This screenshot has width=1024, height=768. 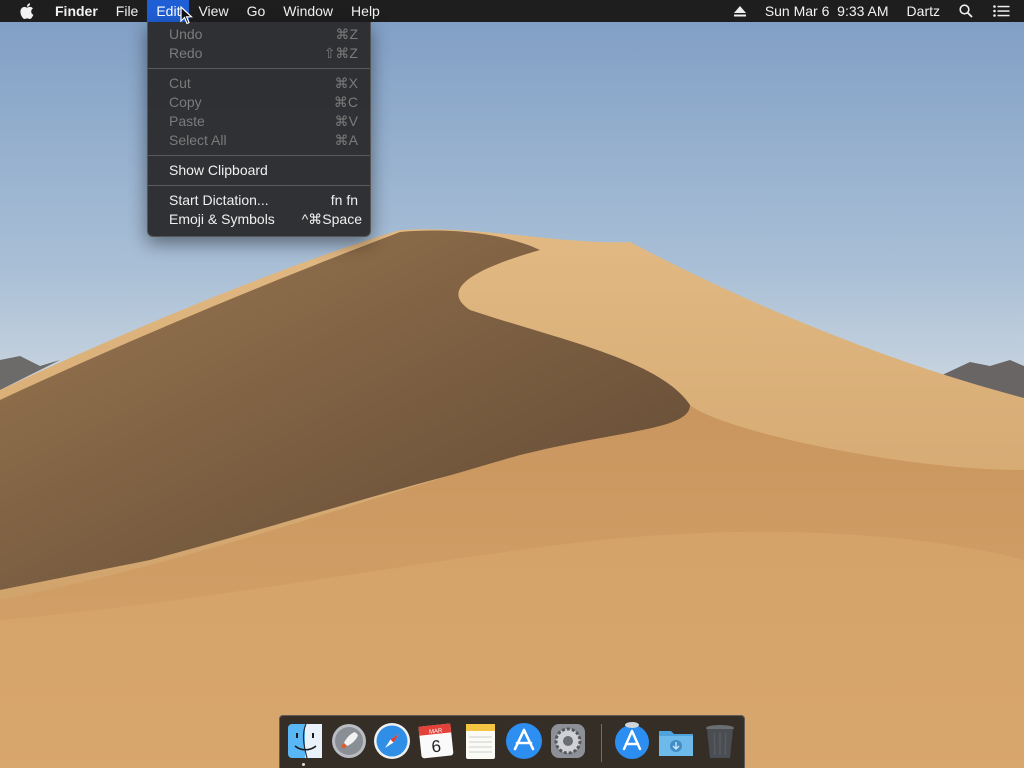 I want to click on notes-icon, so click(x=480, y=741).